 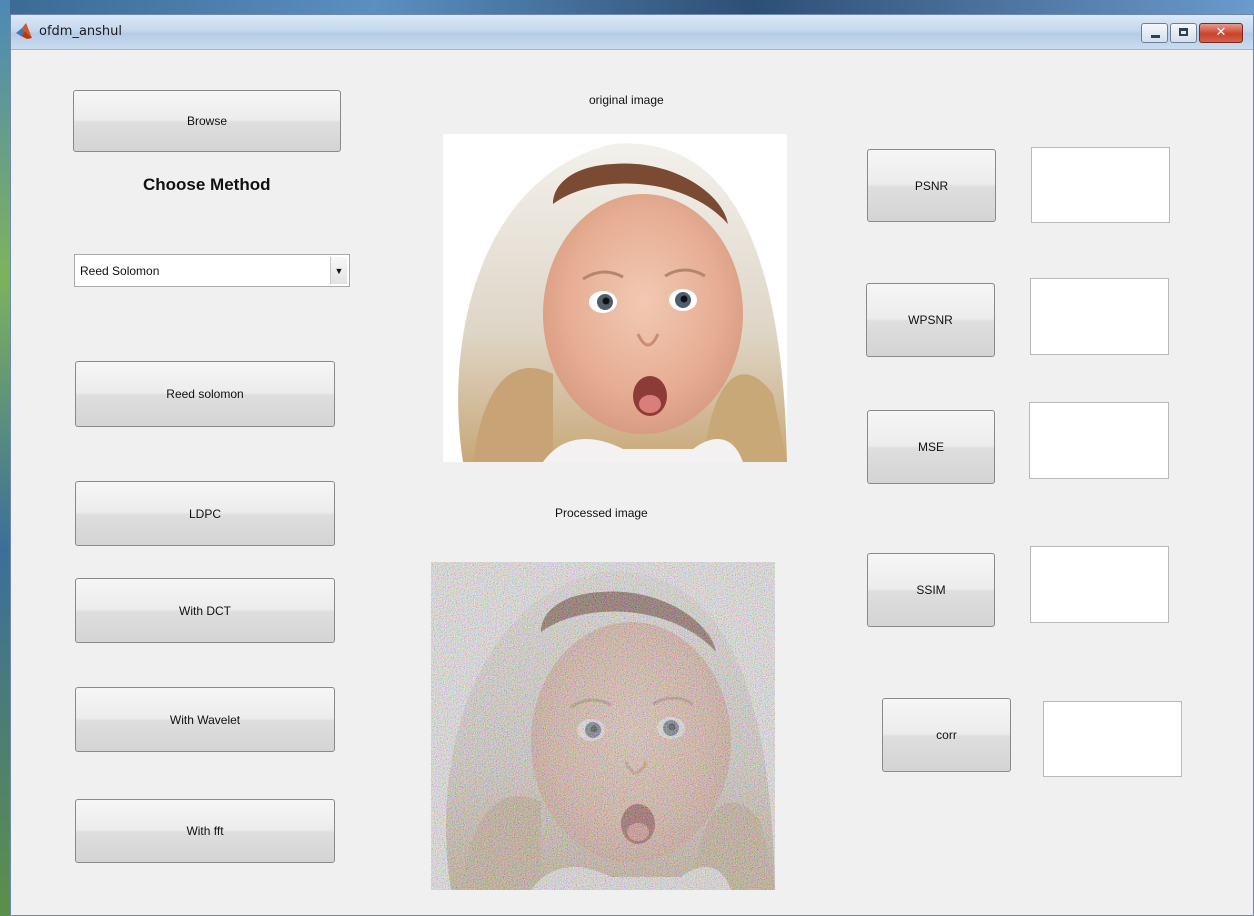 What do you see at coordinates (207, 184) in the screenshot?
I see `choose-method-heading: Choose Method` at bounding box center [207, 184].